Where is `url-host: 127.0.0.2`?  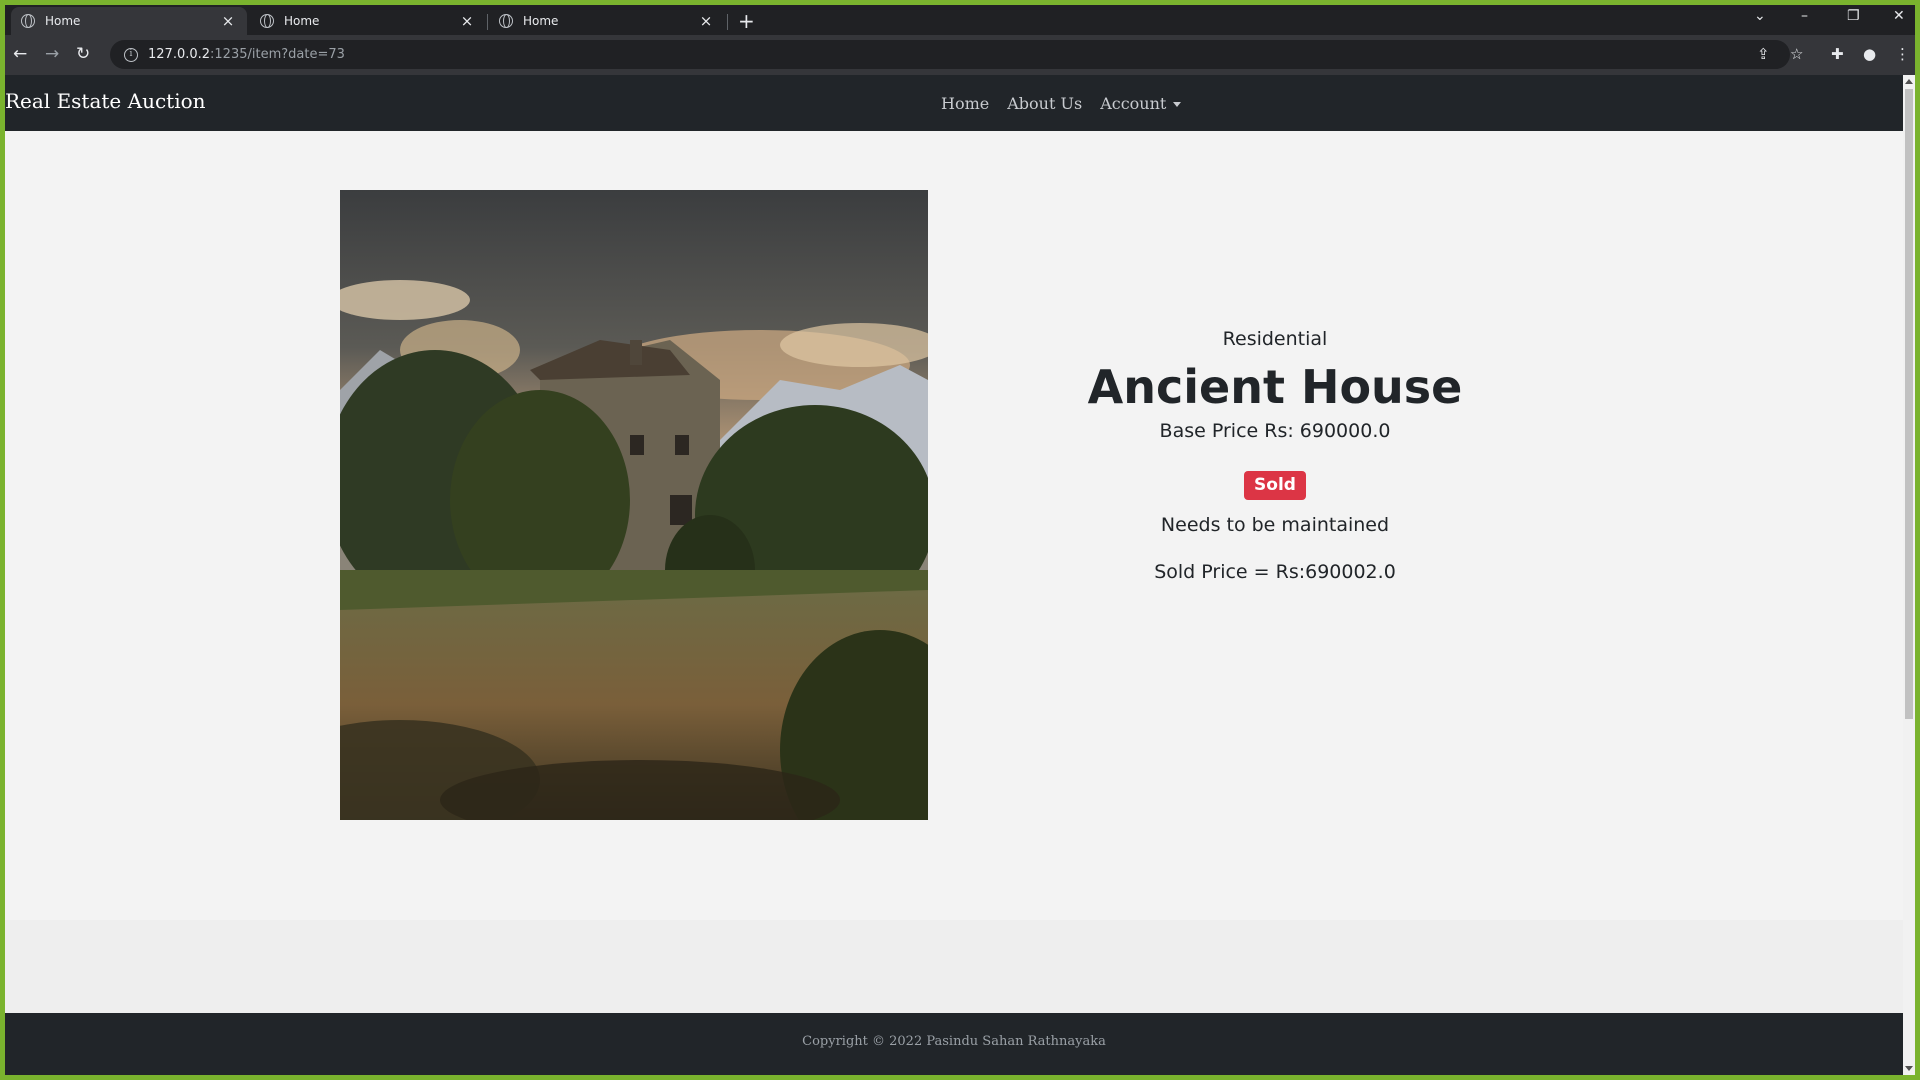
url-host: 127.0.0.2 is located at coordinates (179, 54).